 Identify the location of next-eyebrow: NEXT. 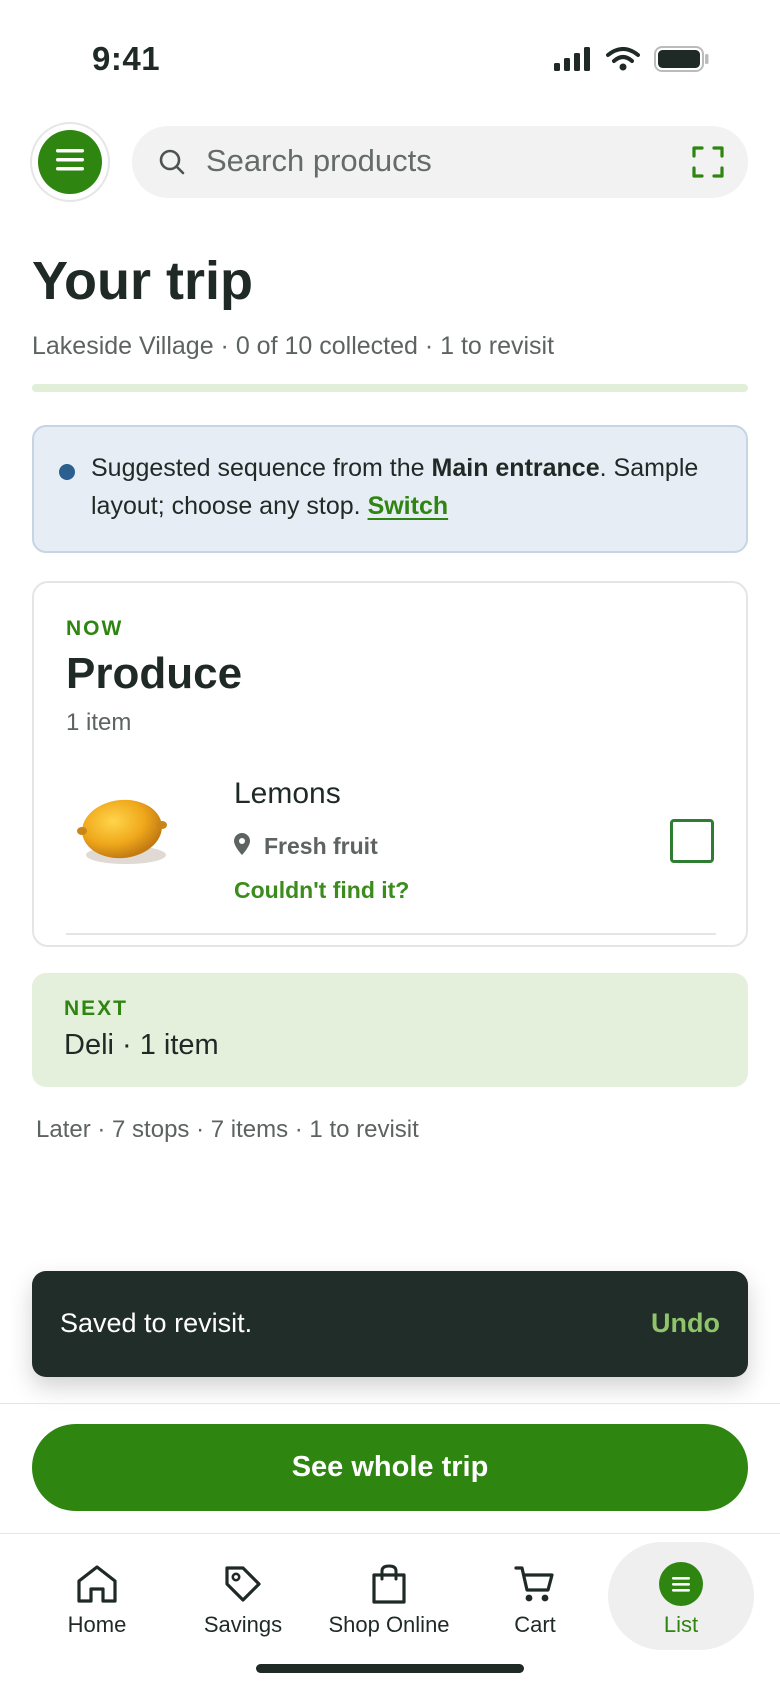
(96, 1008).